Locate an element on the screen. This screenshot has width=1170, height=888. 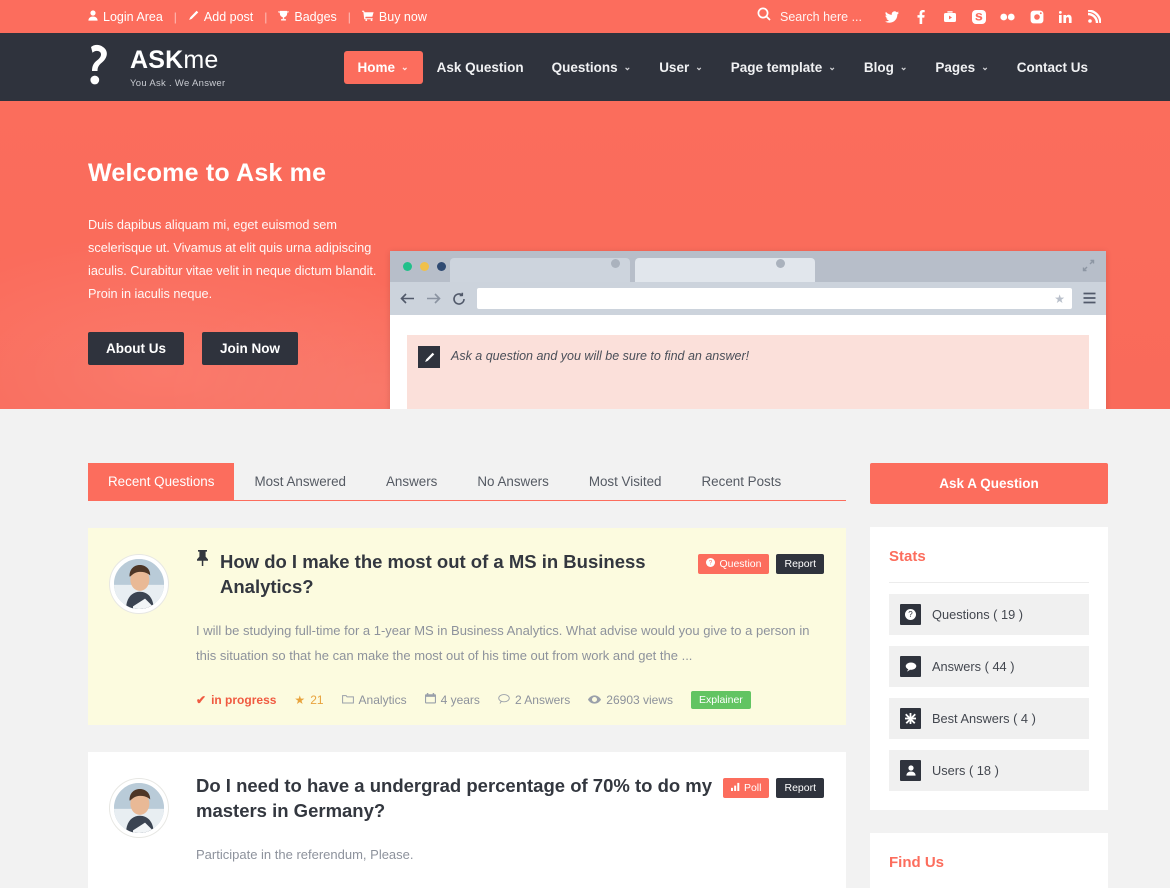
twitter-icon is located at coordinates (891, 16).